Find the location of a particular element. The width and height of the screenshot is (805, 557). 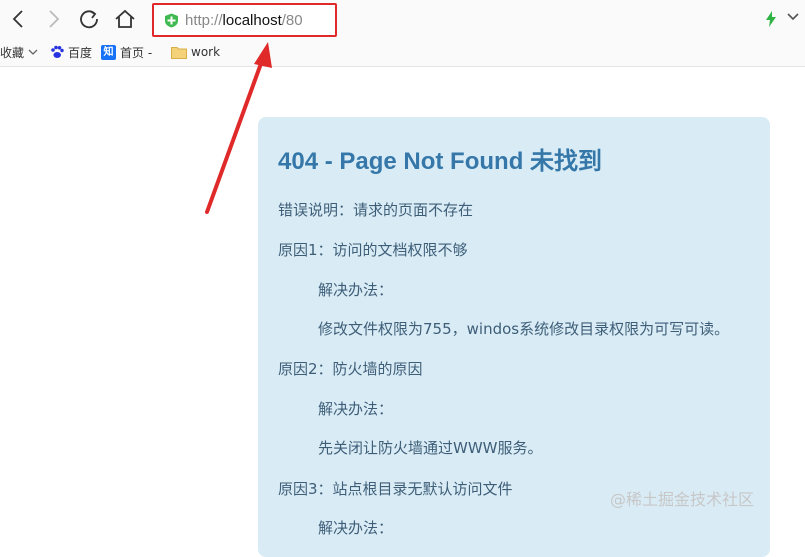

error-line: 原因2：防火墙的原因 is located at coordinates (350, 369).